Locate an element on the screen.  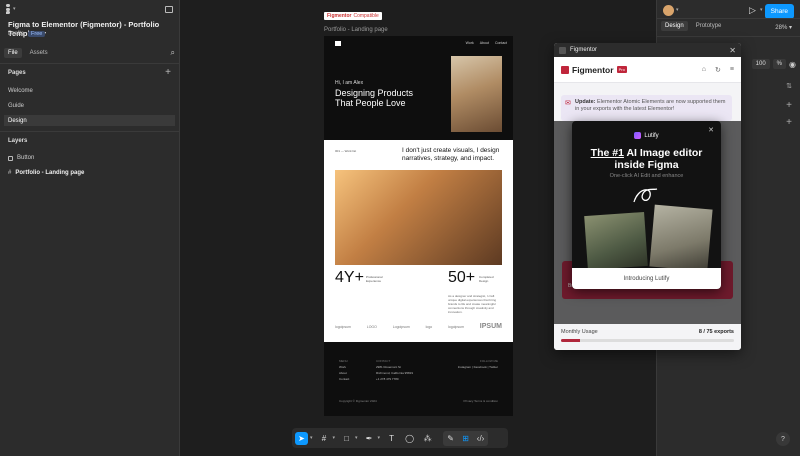
pages-header: Pages is located at coordinates (17, 73).